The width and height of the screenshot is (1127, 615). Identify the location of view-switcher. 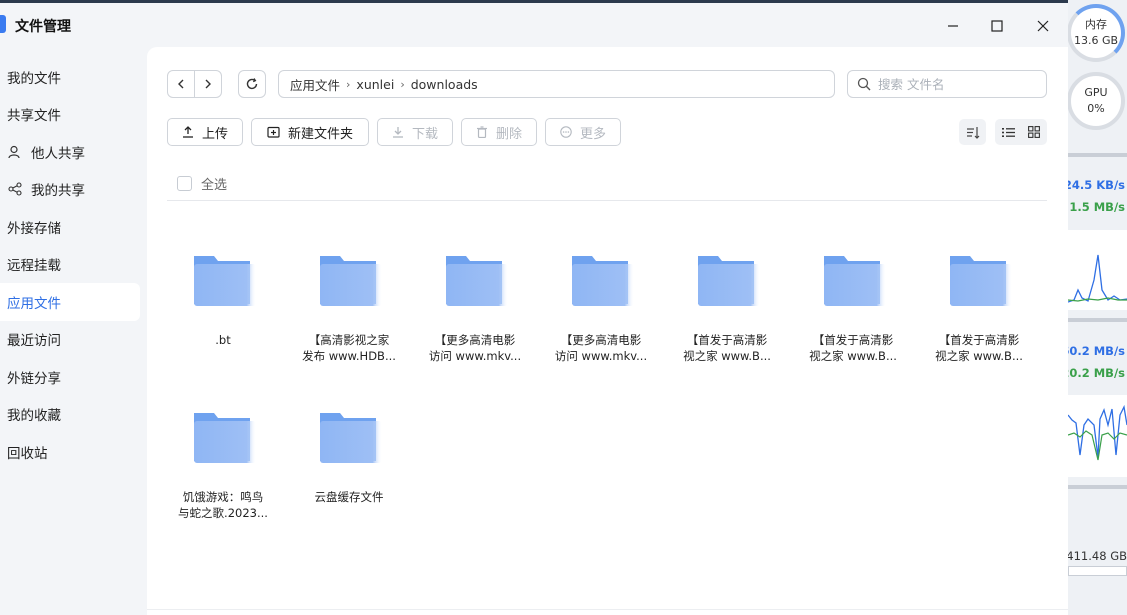
(1021, 132).